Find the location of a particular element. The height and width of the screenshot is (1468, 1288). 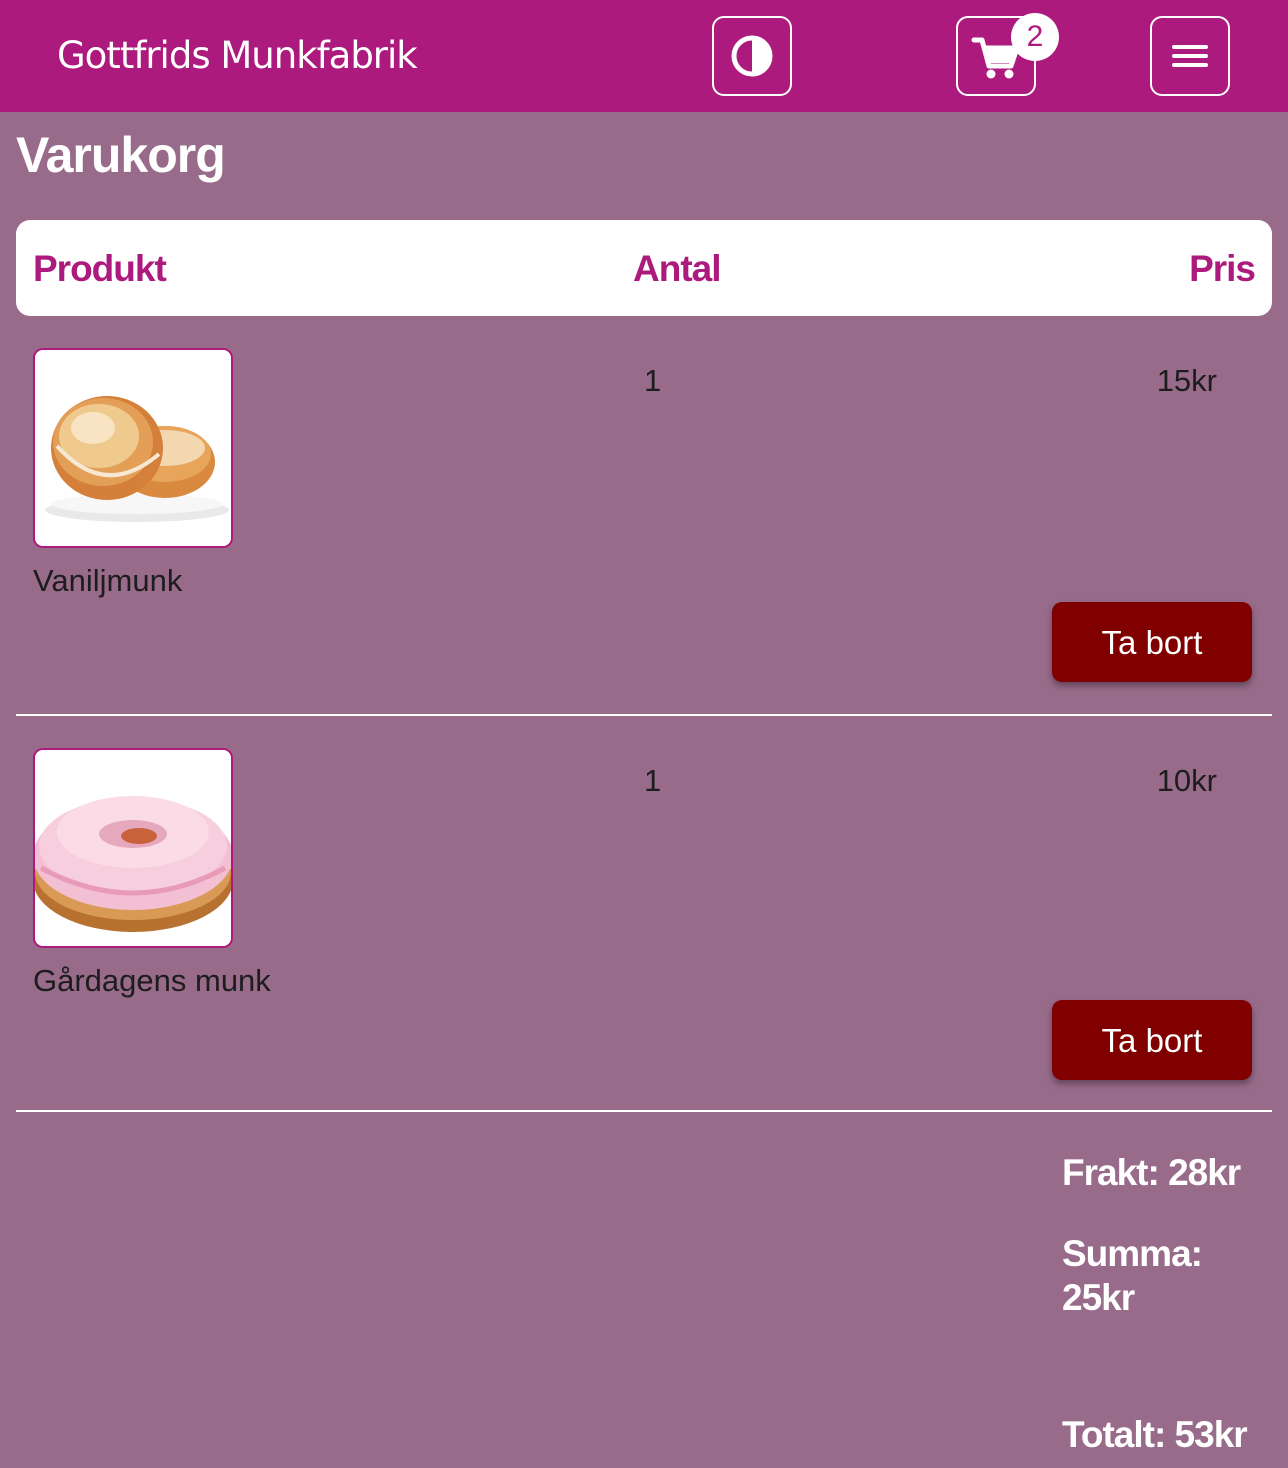

product-image-gardagens-munk is located at coordinates (133, 848).